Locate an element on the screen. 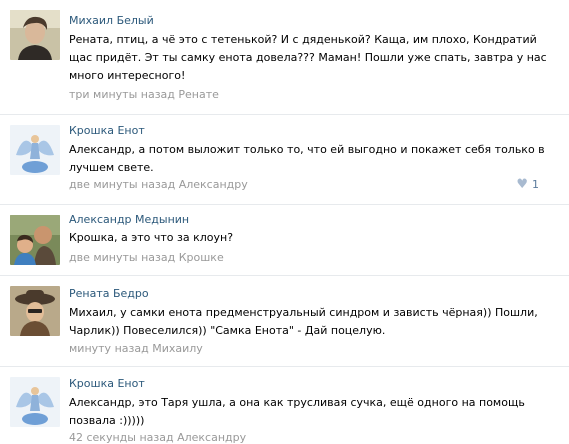 Image resolution: width=569 pixels, height=444 pixels. reply-to-link: Михаилу is located at coordinates (177, 348).